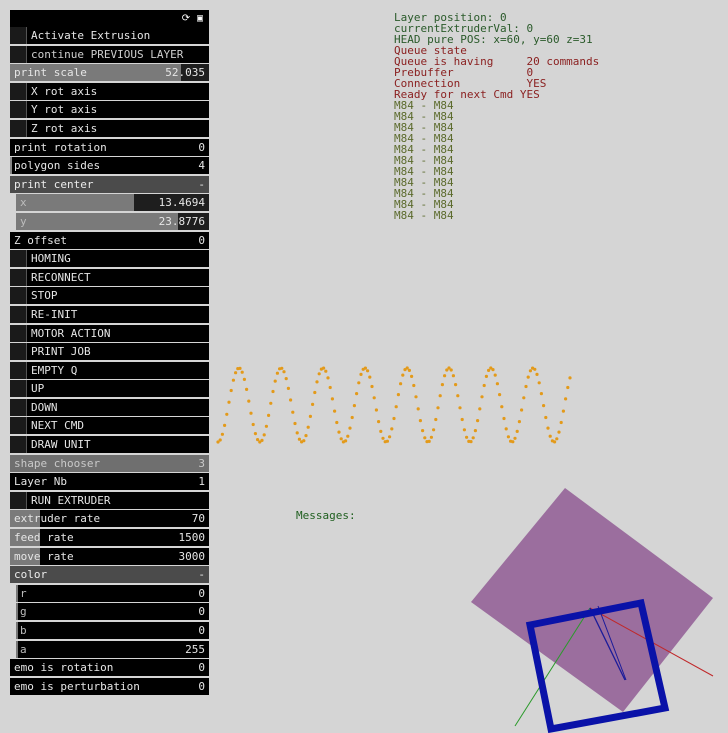 This screenshot has height=733, width=728. Describe the element at coordinates (112, 203) in the screenshot. I see `slider-print-center-x: x 13.4694` at that location.